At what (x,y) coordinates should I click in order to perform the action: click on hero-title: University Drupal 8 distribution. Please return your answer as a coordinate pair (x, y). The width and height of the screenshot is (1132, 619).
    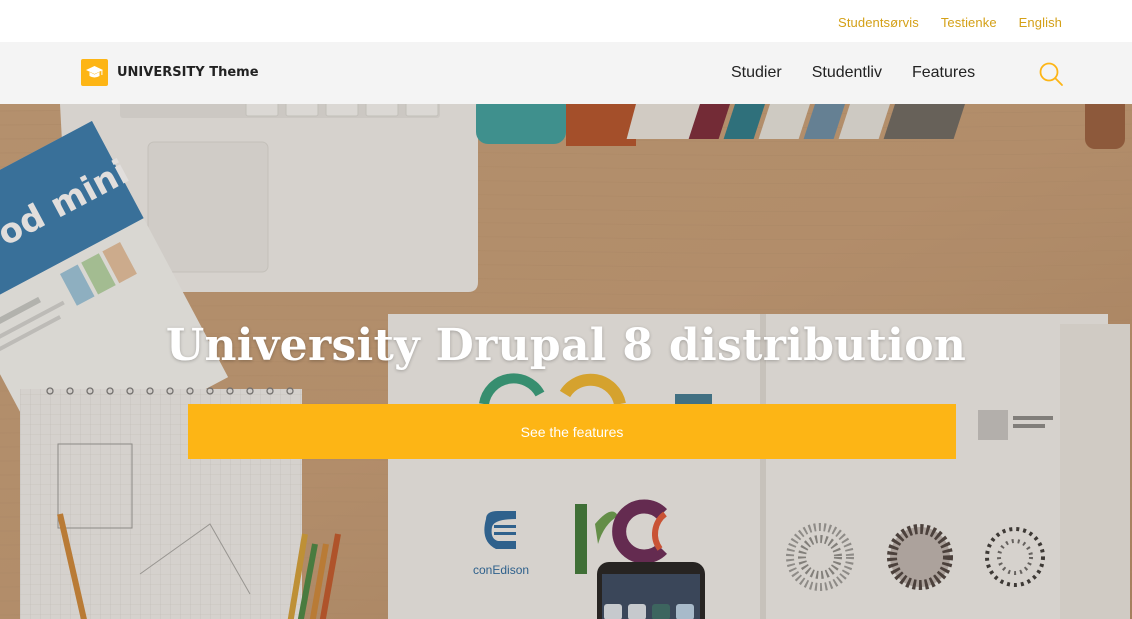
    Looking at the image, I should click on (566, 345).